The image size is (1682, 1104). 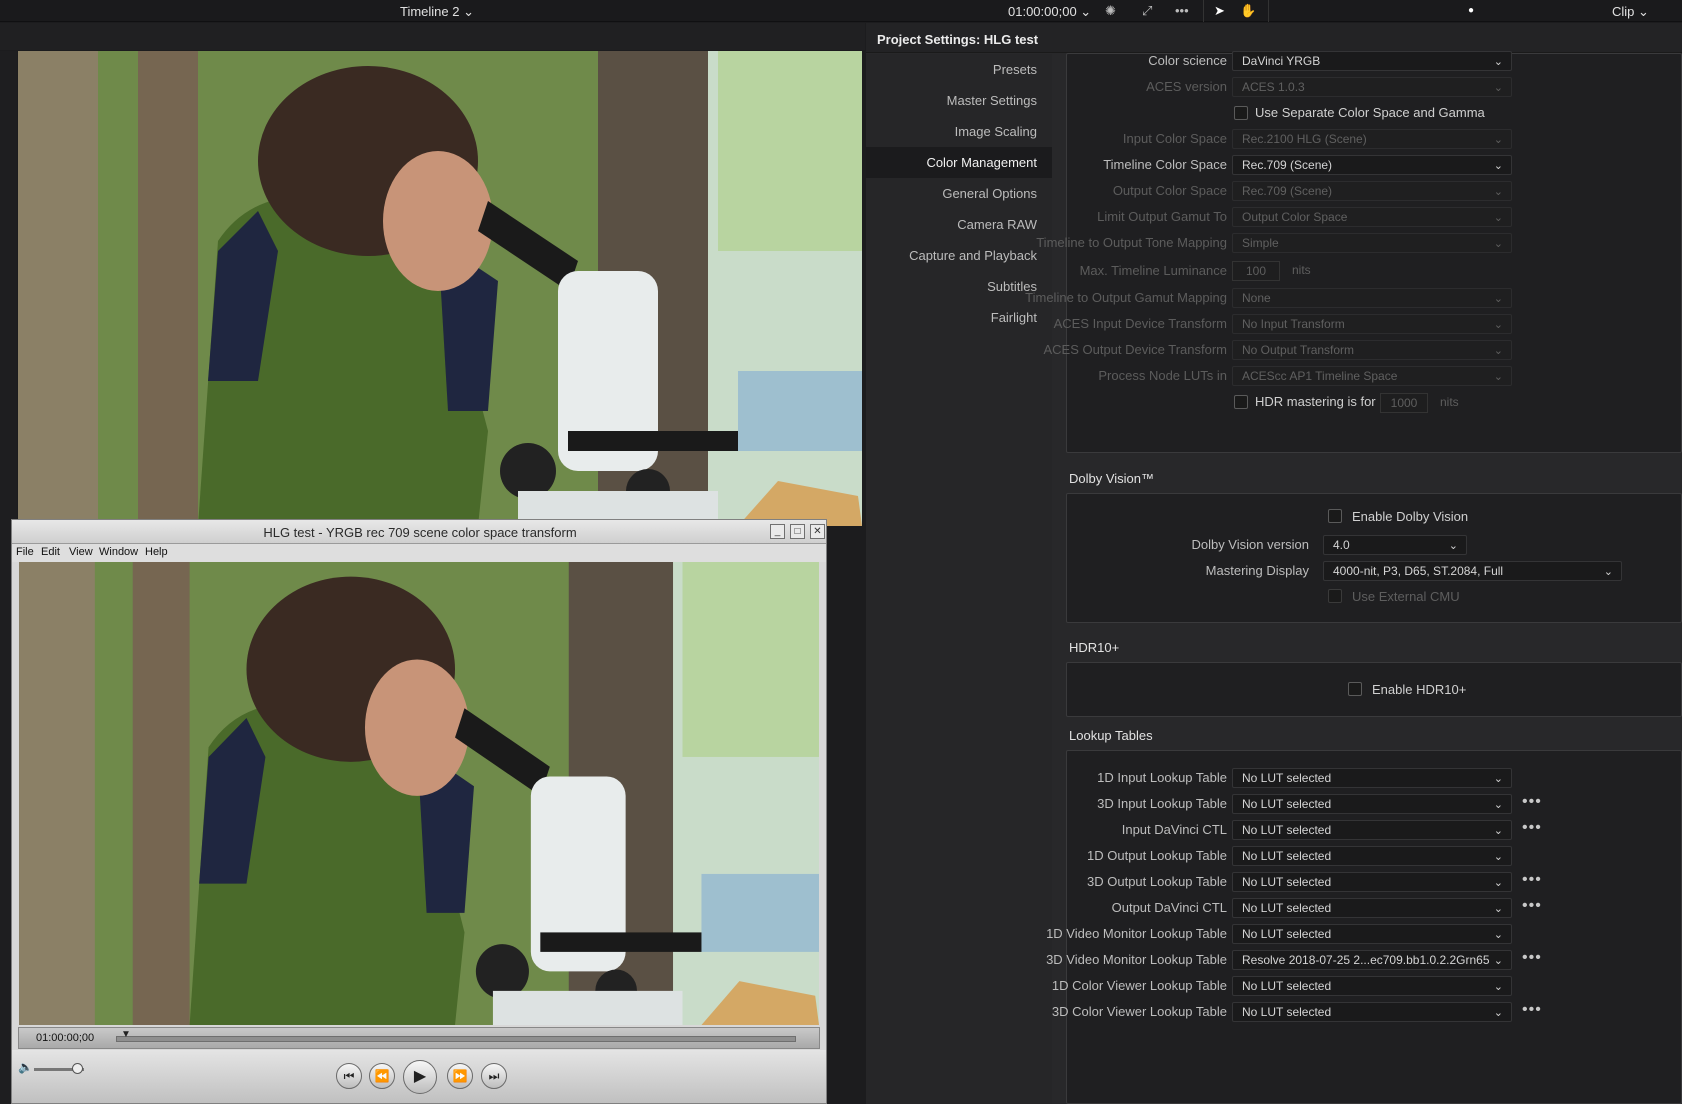 I want to click on 3d-color-viewer-lookup-table-value: No LUT selected, so click(x=1287, y=1012).